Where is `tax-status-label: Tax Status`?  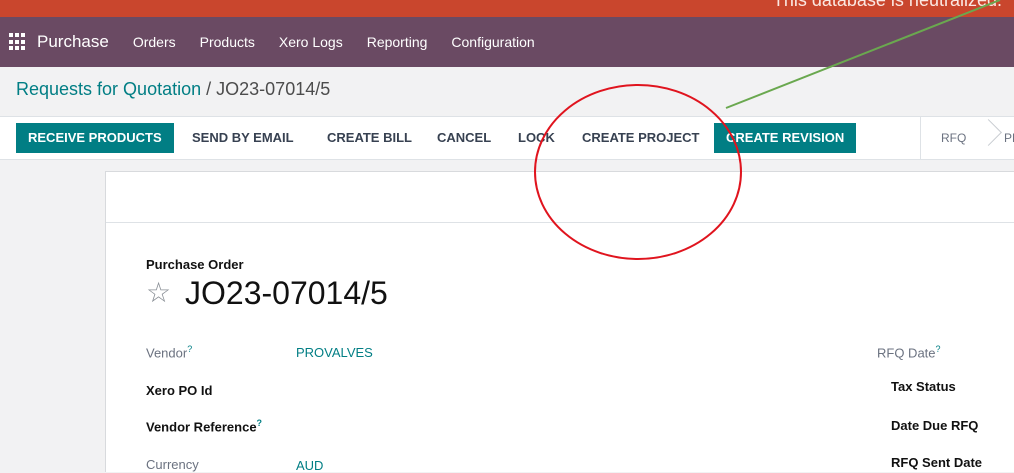 tax-status-label: Tax Status is located at coordinates (923, 386).